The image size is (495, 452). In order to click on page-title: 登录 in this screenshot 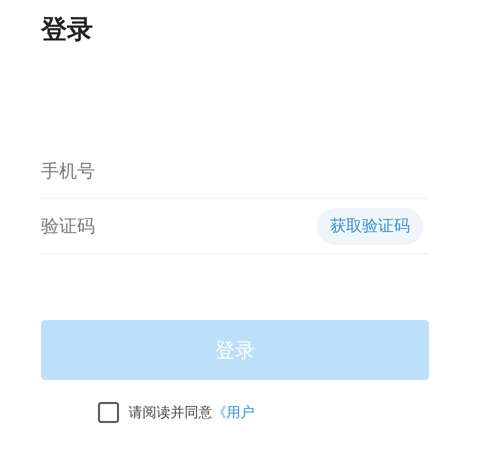, I will do `click(67, 30)`.